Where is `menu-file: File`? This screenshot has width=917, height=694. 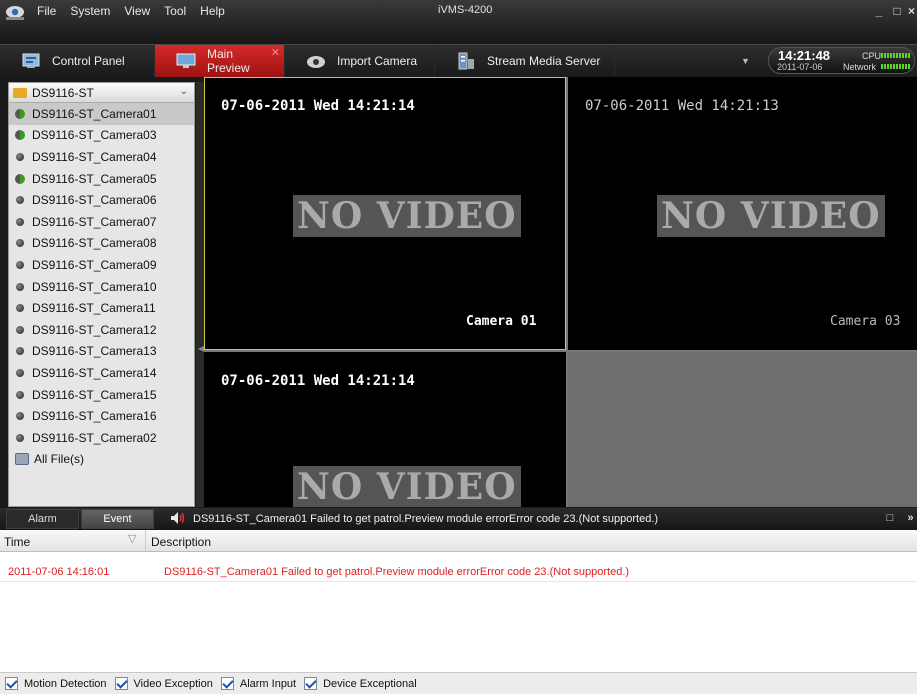
menu-file: File is located at coordinates (46, 11).